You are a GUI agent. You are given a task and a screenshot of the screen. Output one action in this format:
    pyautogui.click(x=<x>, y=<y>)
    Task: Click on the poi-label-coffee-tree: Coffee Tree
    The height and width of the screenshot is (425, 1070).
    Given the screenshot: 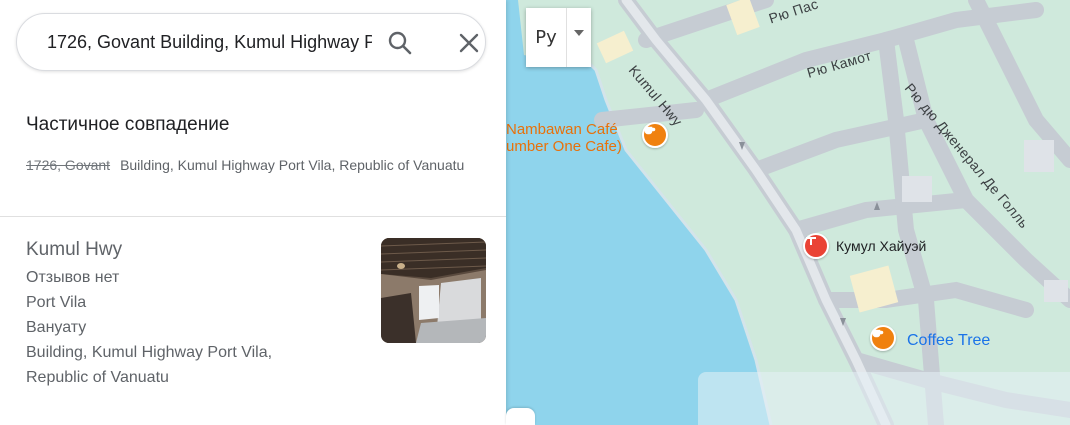 What is the action you would take?
    pyautogui.click(x=948, y=341)
    